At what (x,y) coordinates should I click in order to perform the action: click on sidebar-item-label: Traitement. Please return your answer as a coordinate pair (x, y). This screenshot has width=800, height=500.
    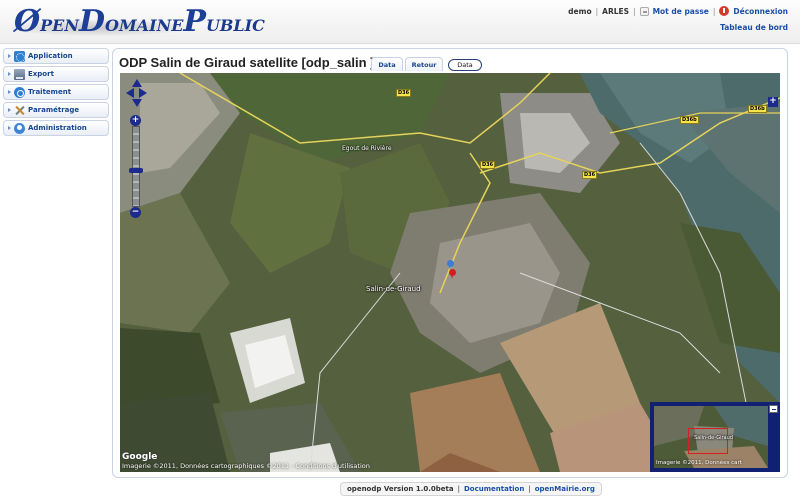
    Looking at the image, I should click on (50, 92).